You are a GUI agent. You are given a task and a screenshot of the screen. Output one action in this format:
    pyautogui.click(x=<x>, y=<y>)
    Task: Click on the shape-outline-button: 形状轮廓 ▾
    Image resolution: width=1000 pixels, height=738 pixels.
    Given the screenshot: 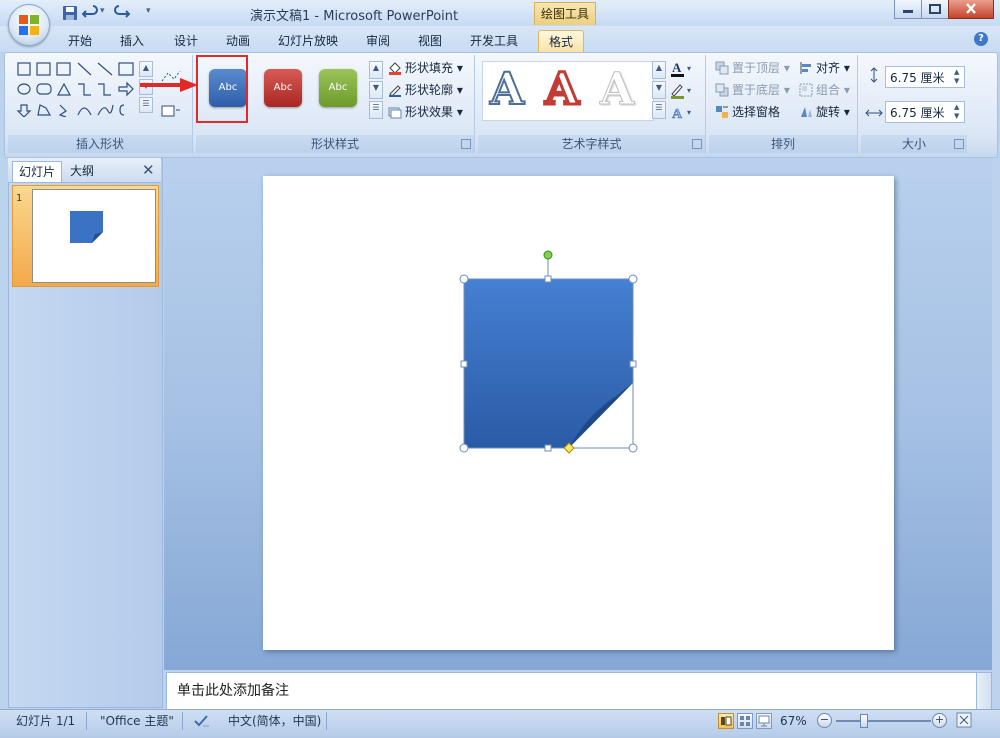 What is the action you would take?
    pyautogui.click(x=425, y=90)
    